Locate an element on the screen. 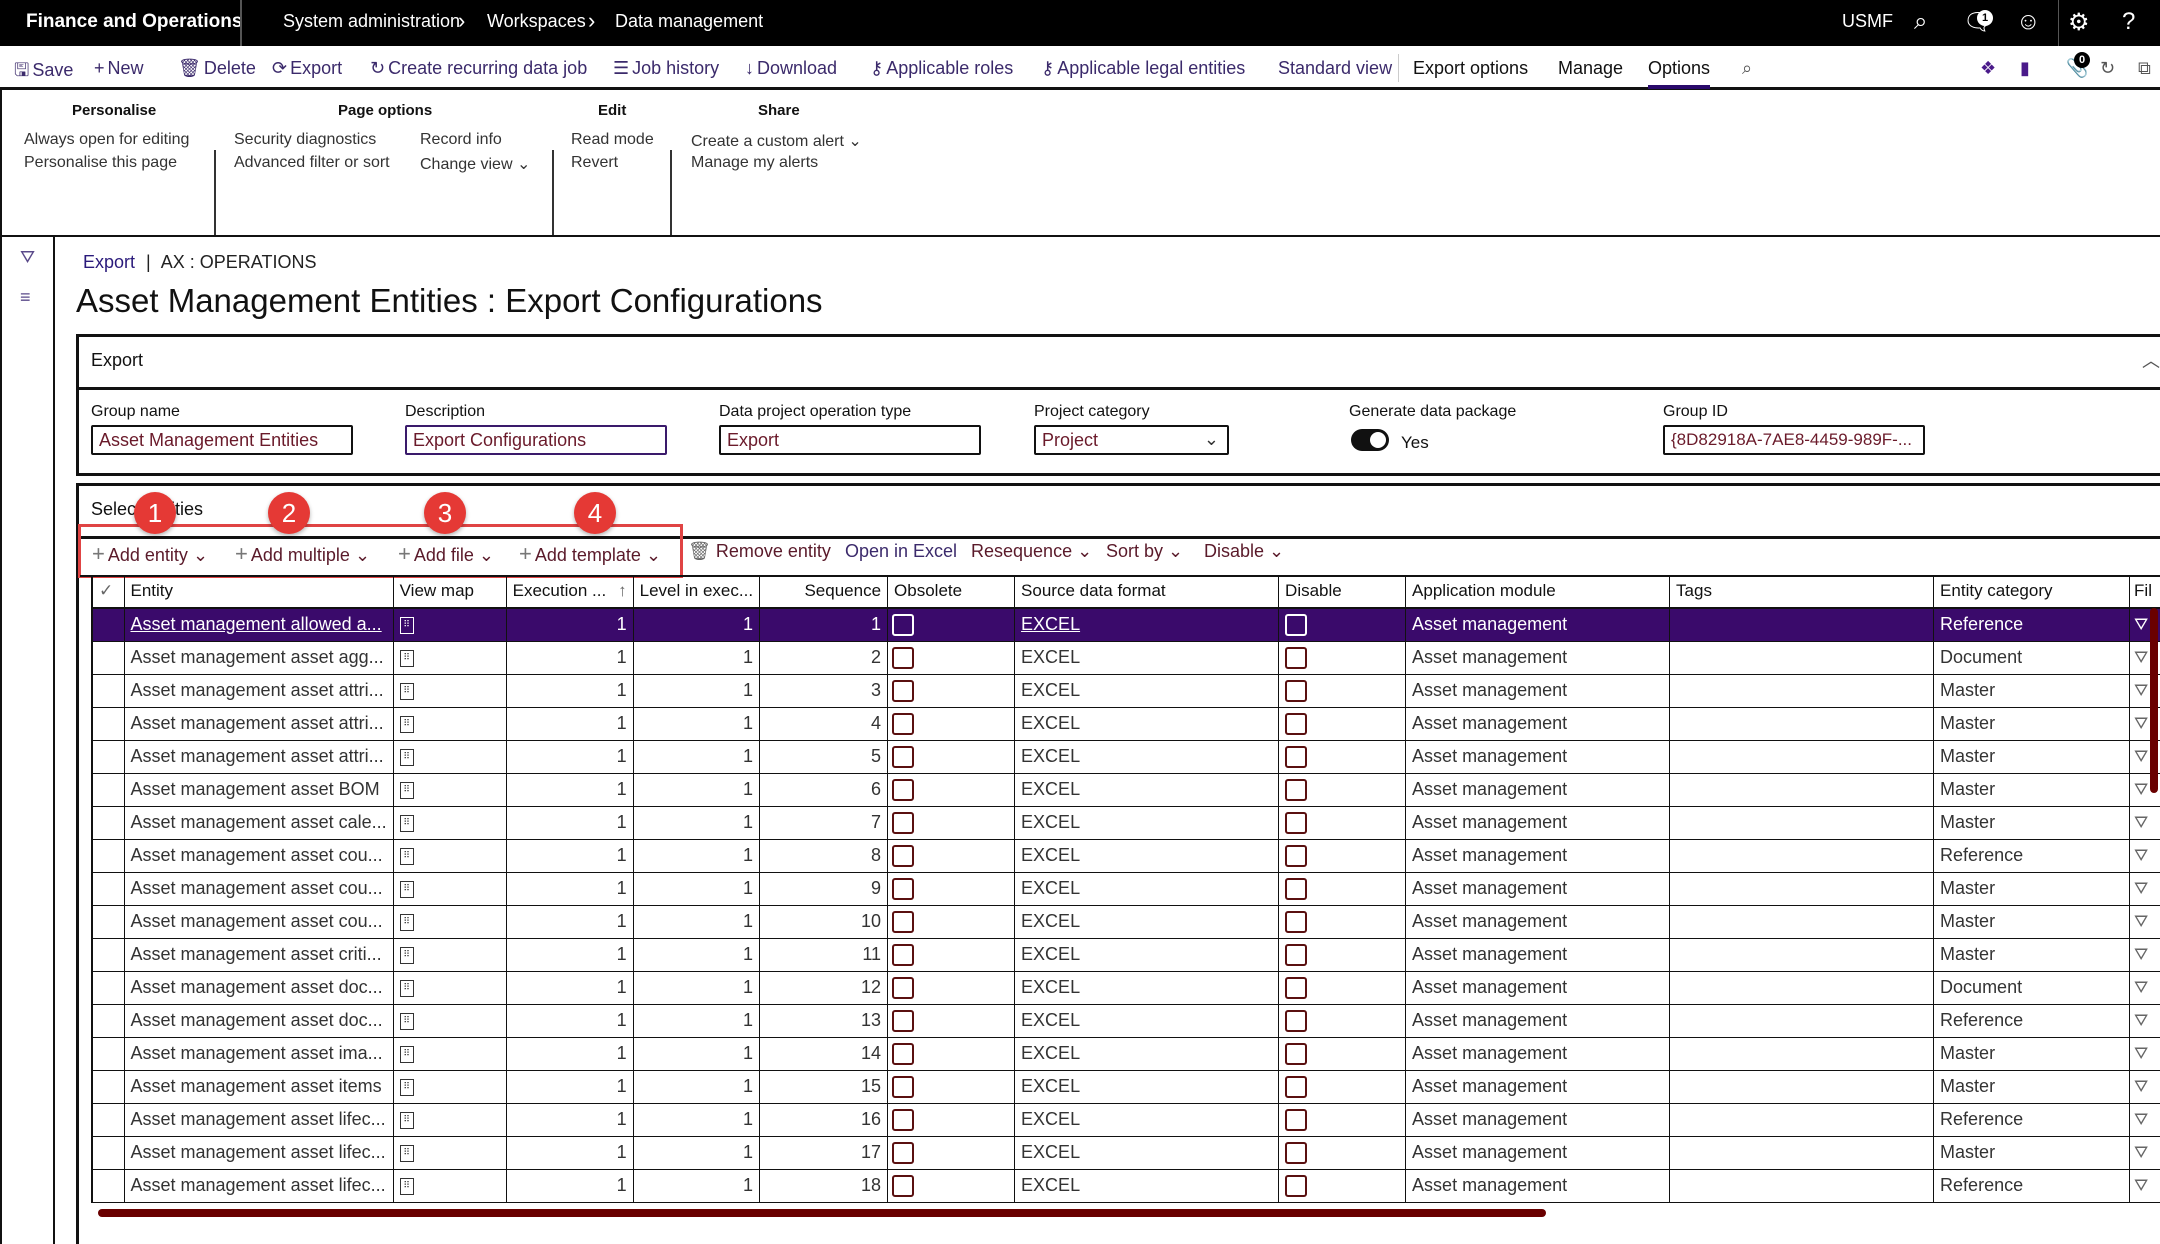 Image resolution: width=2160 pixels, height=1244 pixels. add-file-button: + Add file ⌄ is located at coordinates (446, 554).